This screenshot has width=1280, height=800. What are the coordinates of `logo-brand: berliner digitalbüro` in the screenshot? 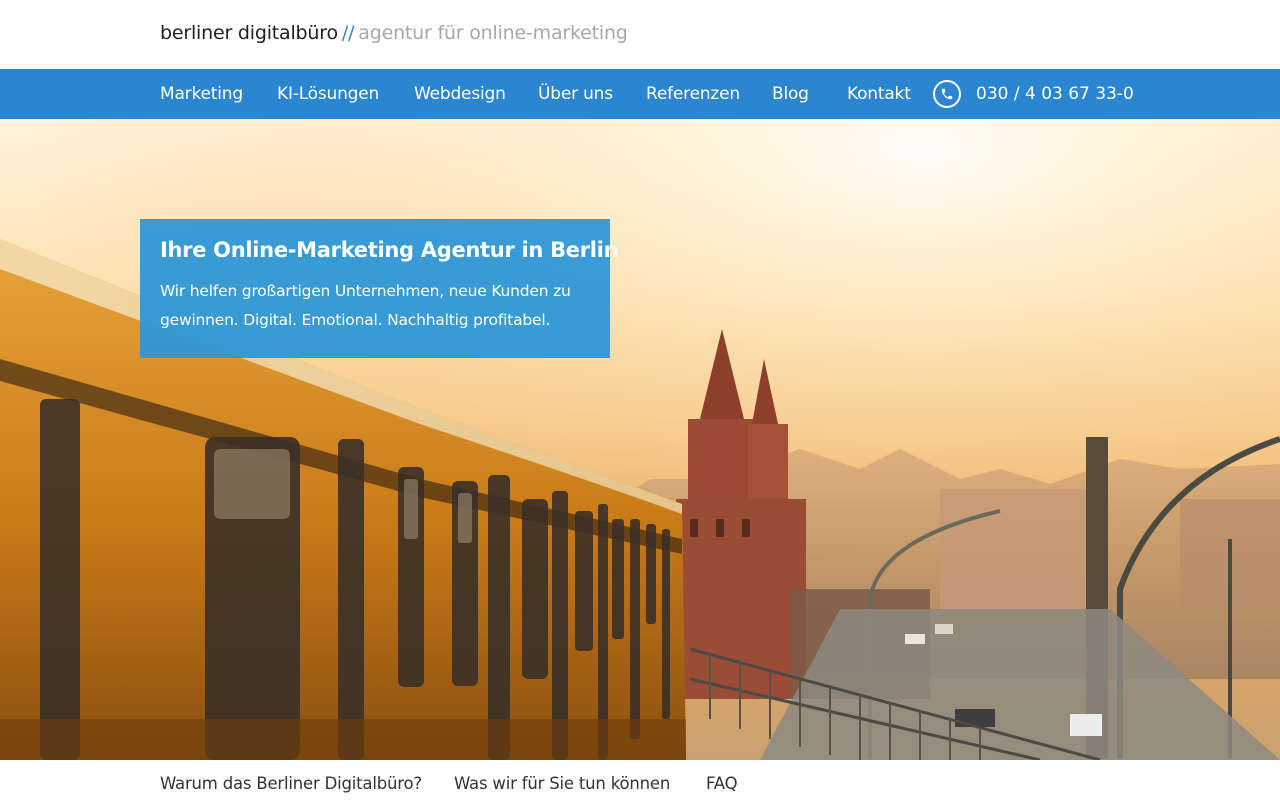 It's located at (249, 33).